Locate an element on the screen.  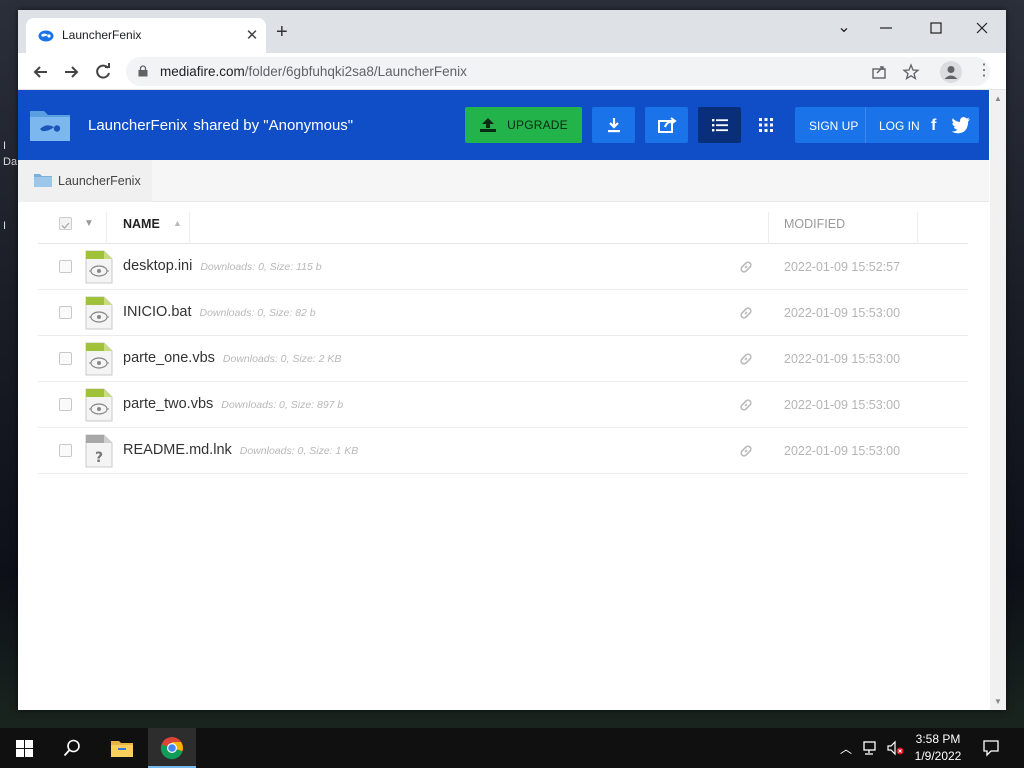
grid-view-icon is located at coordinates (765, 125).